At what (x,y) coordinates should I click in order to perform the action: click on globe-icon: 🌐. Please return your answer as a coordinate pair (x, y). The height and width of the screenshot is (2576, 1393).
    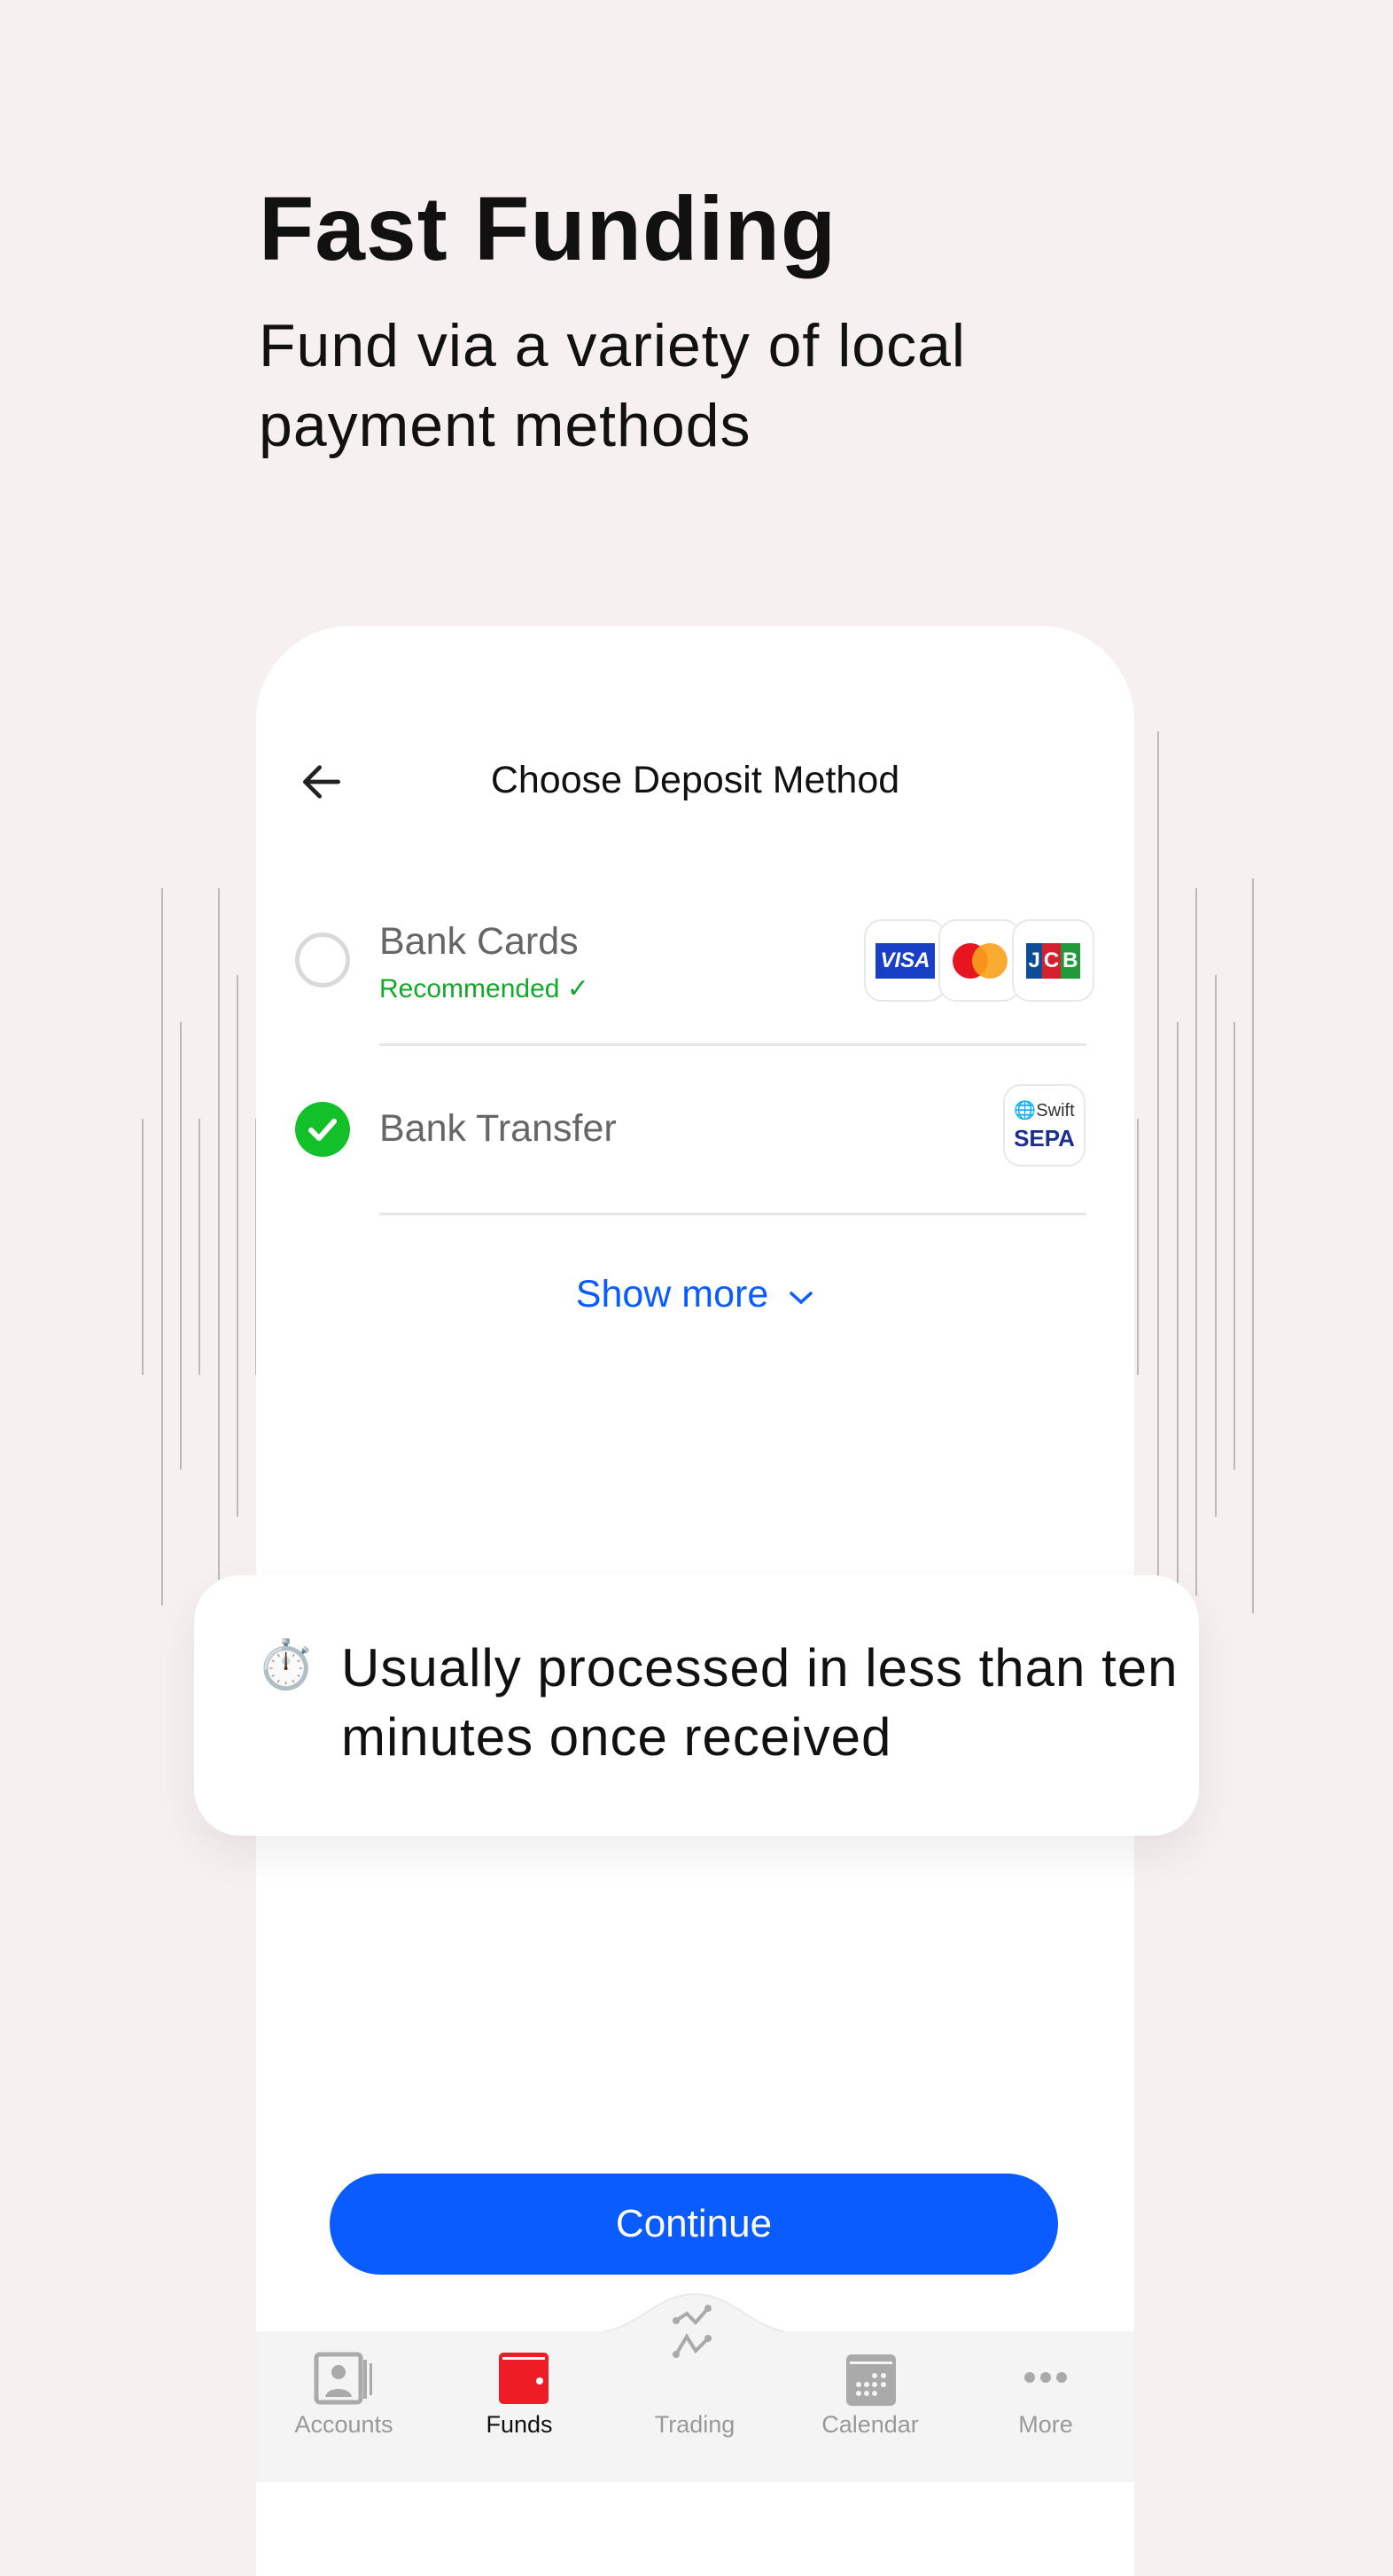
    Looking at the image, I should click on (1025, 1110).